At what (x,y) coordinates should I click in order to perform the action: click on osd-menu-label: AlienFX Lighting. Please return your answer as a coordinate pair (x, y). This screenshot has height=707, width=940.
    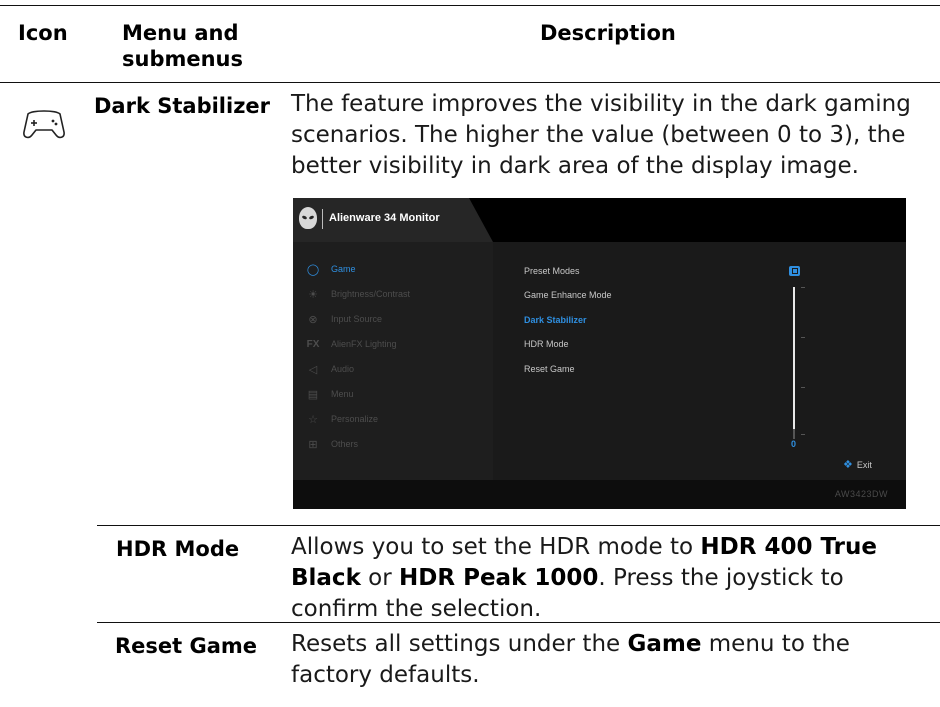
    Looking at the image, I should click on (364, 344).